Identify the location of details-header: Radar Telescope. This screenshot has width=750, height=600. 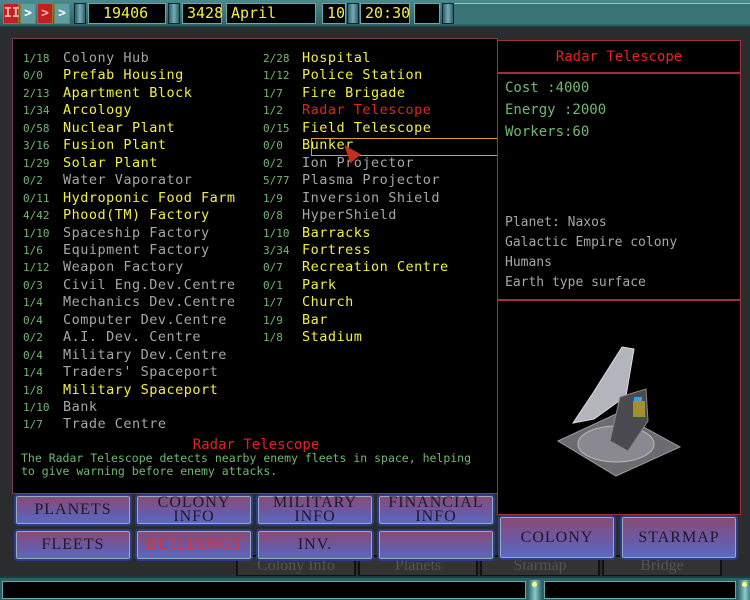
(619, 56).